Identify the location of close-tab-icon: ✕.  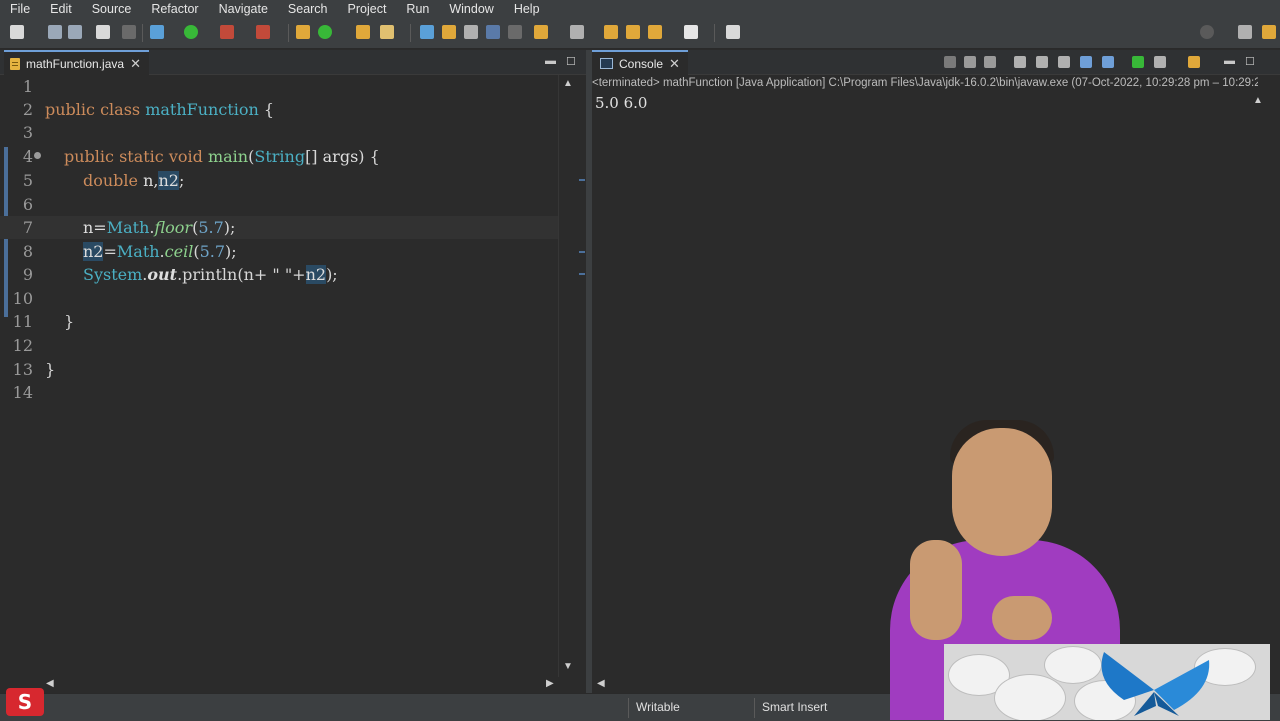
(135, 64).